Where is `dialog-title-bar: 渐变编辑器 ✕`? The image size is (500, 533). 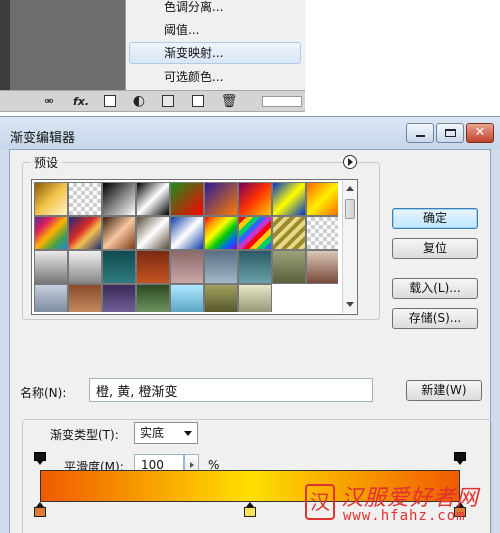 dialog-title-bar: 渐变编辑器 ✕ is located at coordinates (250, 133).